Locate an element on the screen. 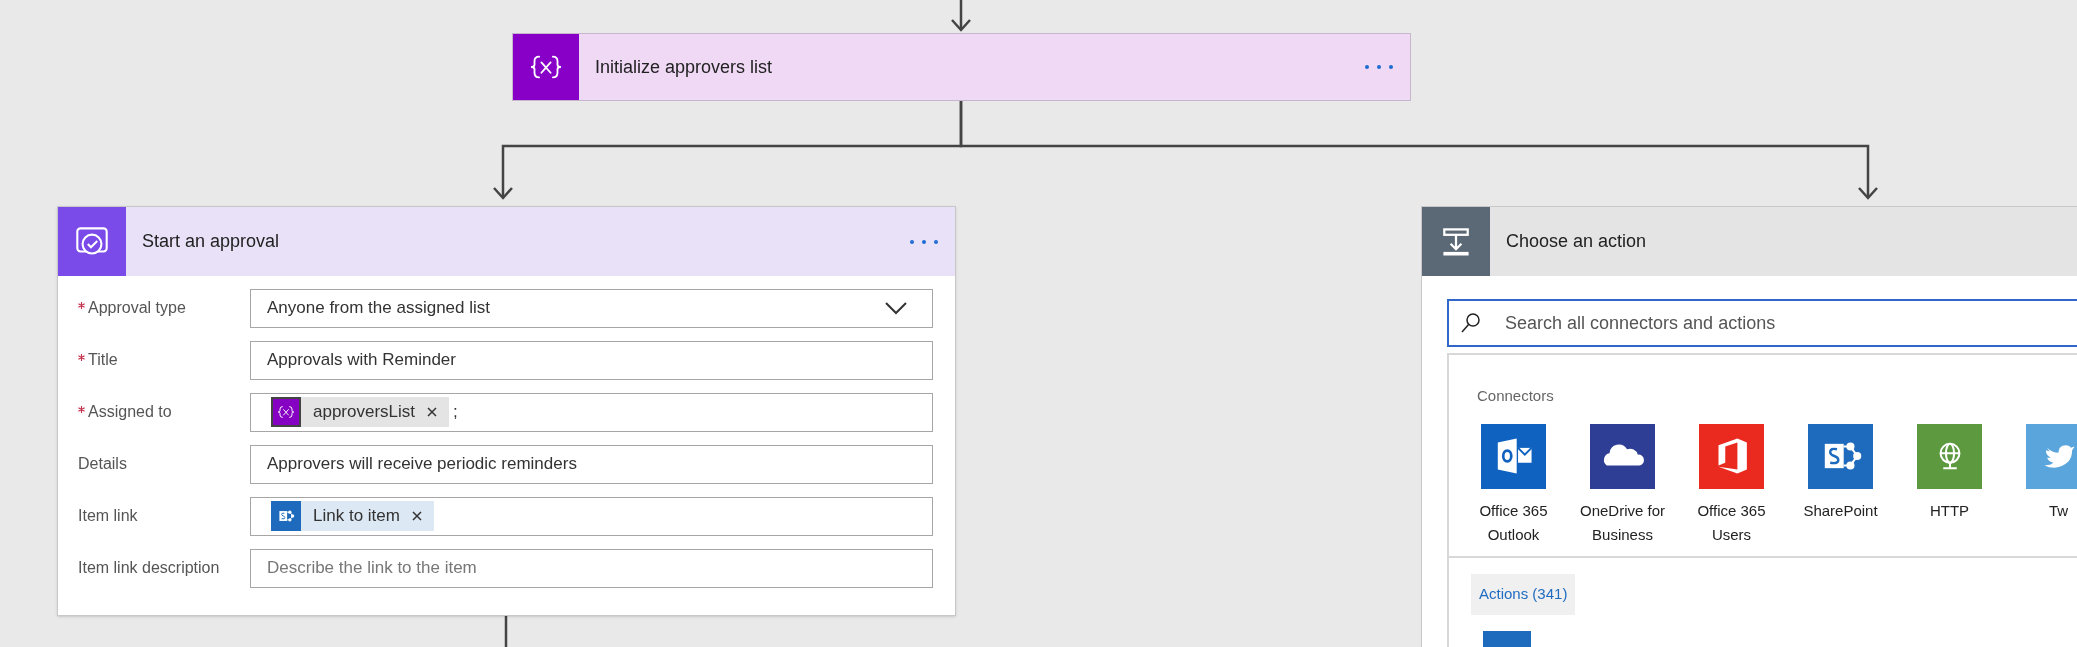 This screenshot has height=647, width=2077. card-title: Initialize approvers list is located at coordinates (684, 67).